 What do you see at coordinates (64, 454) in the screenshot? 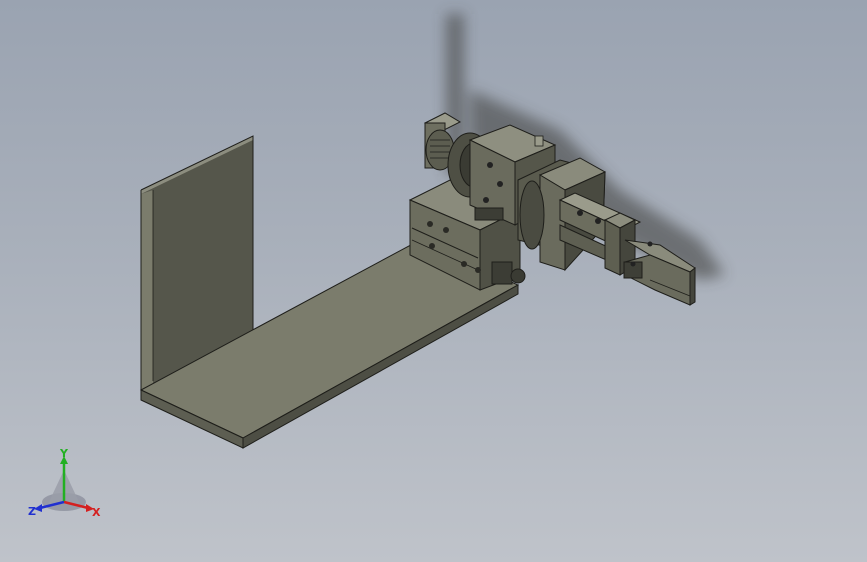
I see `y-axis-label: Y` at bounding box center [64, 454].